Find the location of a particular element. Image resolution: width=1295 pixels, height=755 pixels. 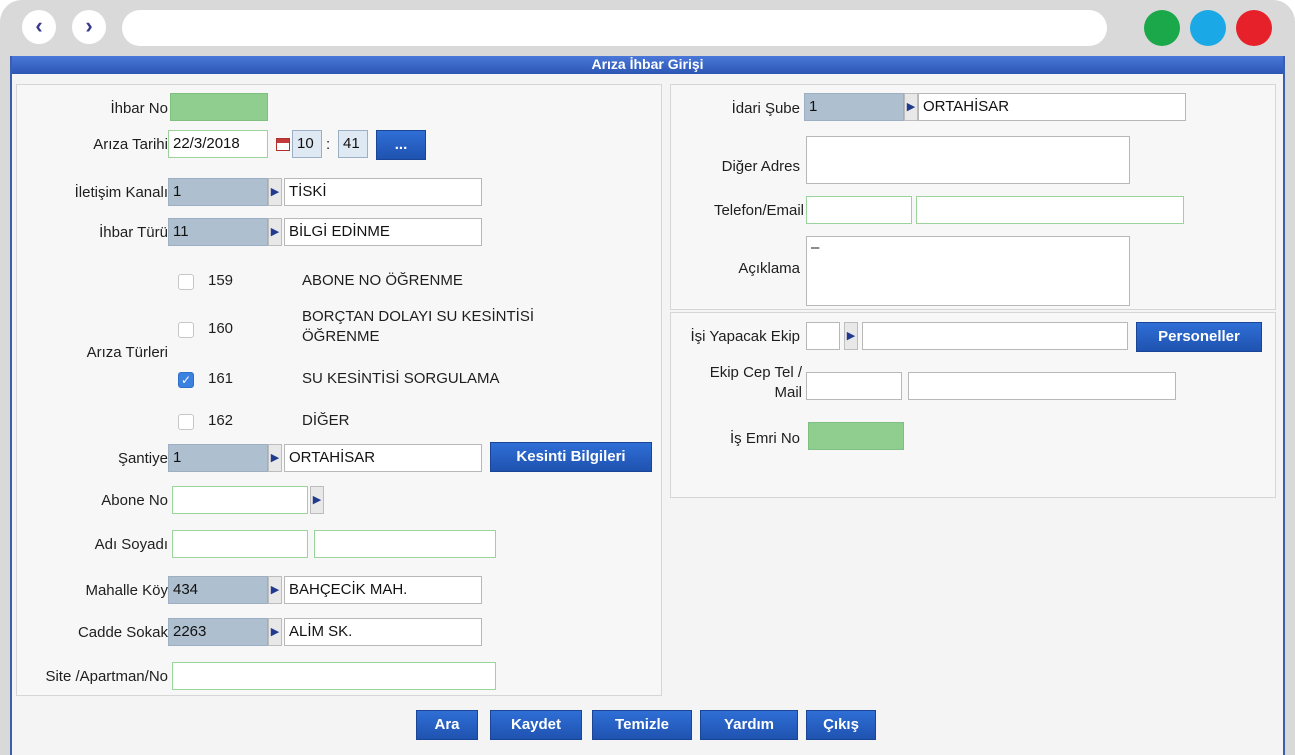

idari-sube-lookup-icon: ▶ is located at coordinates (911, 107).